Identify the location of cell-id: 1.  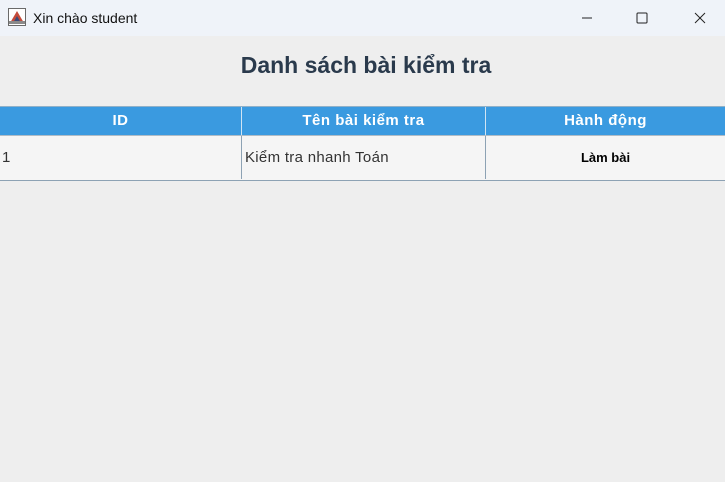
(121, 157).